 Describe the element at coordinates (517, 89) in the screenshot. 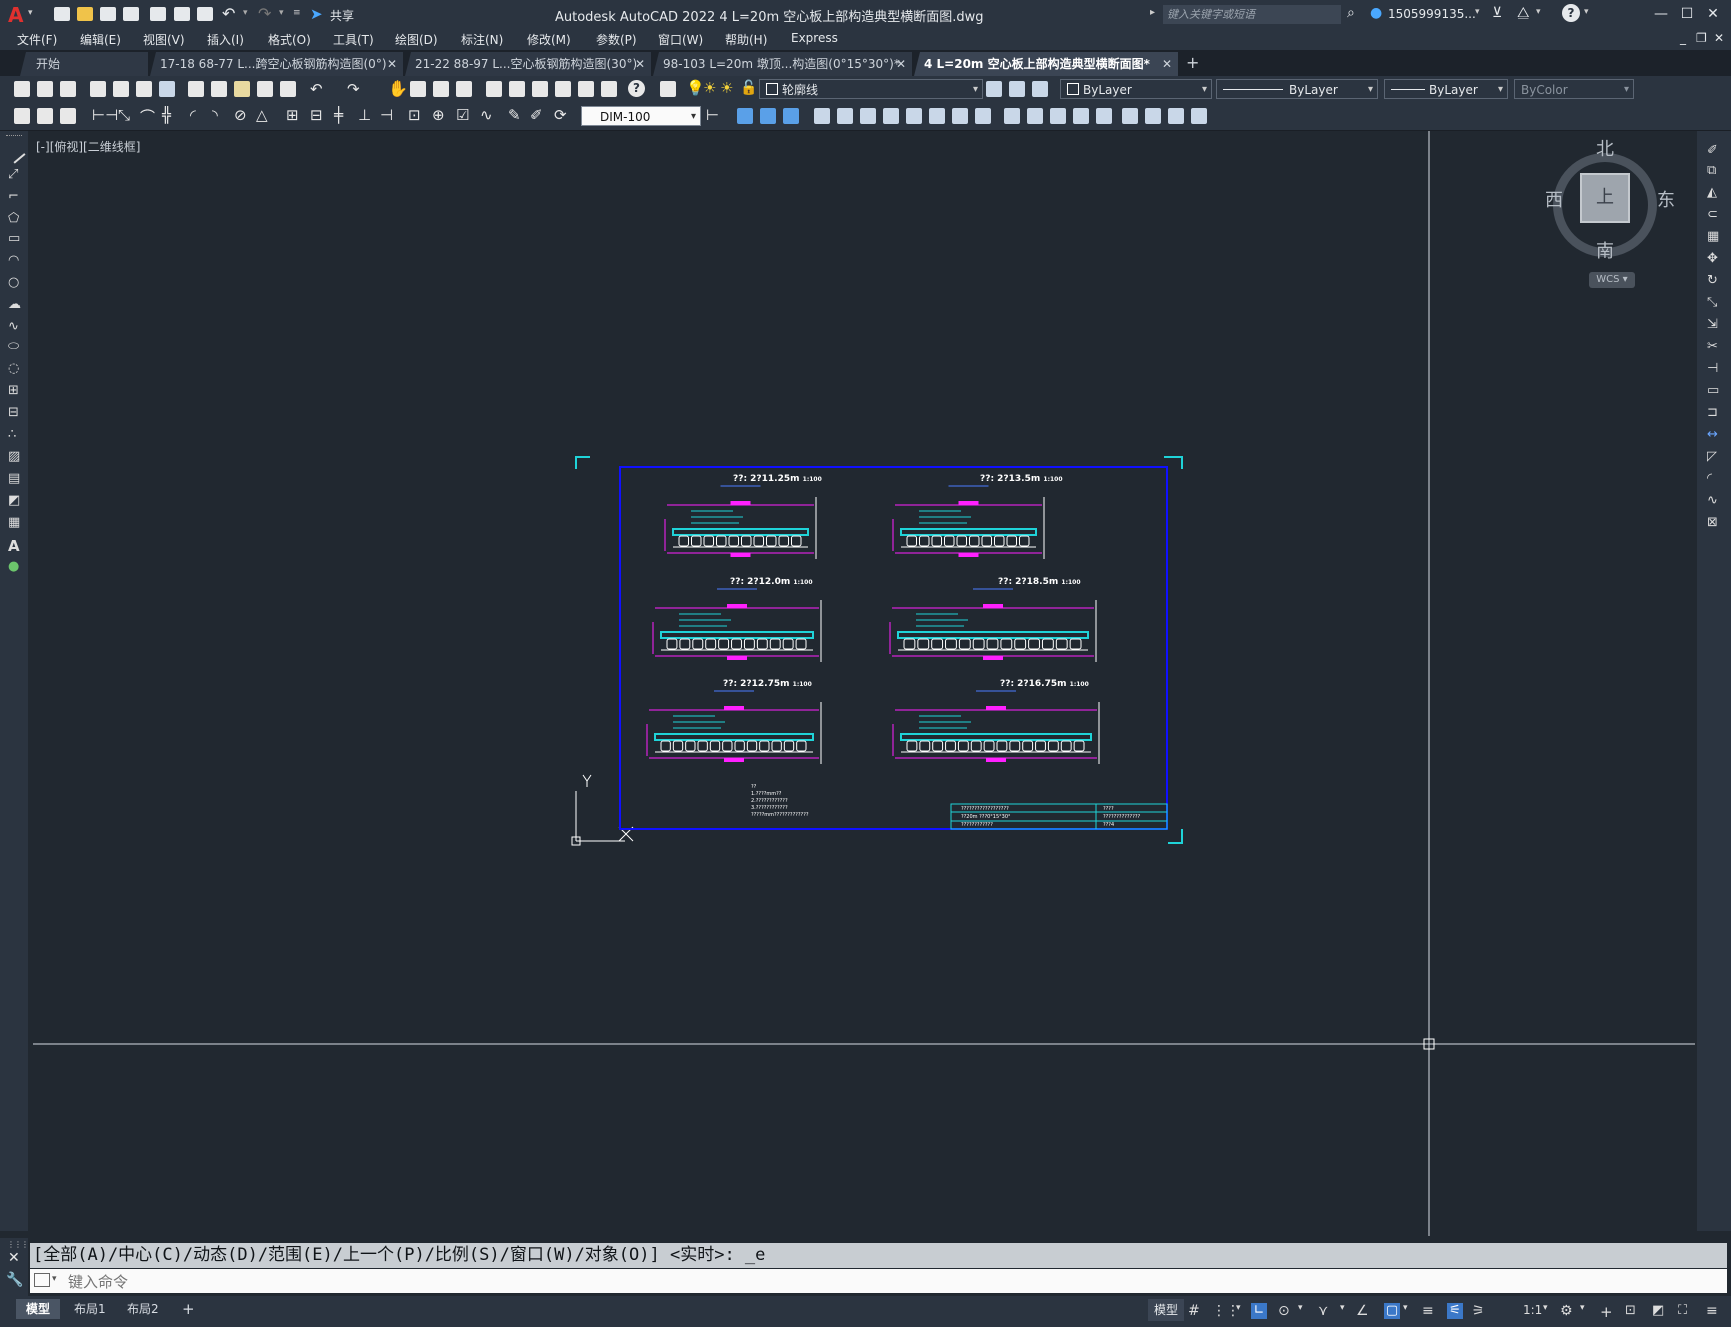

I see `design-center-icon` at that location.